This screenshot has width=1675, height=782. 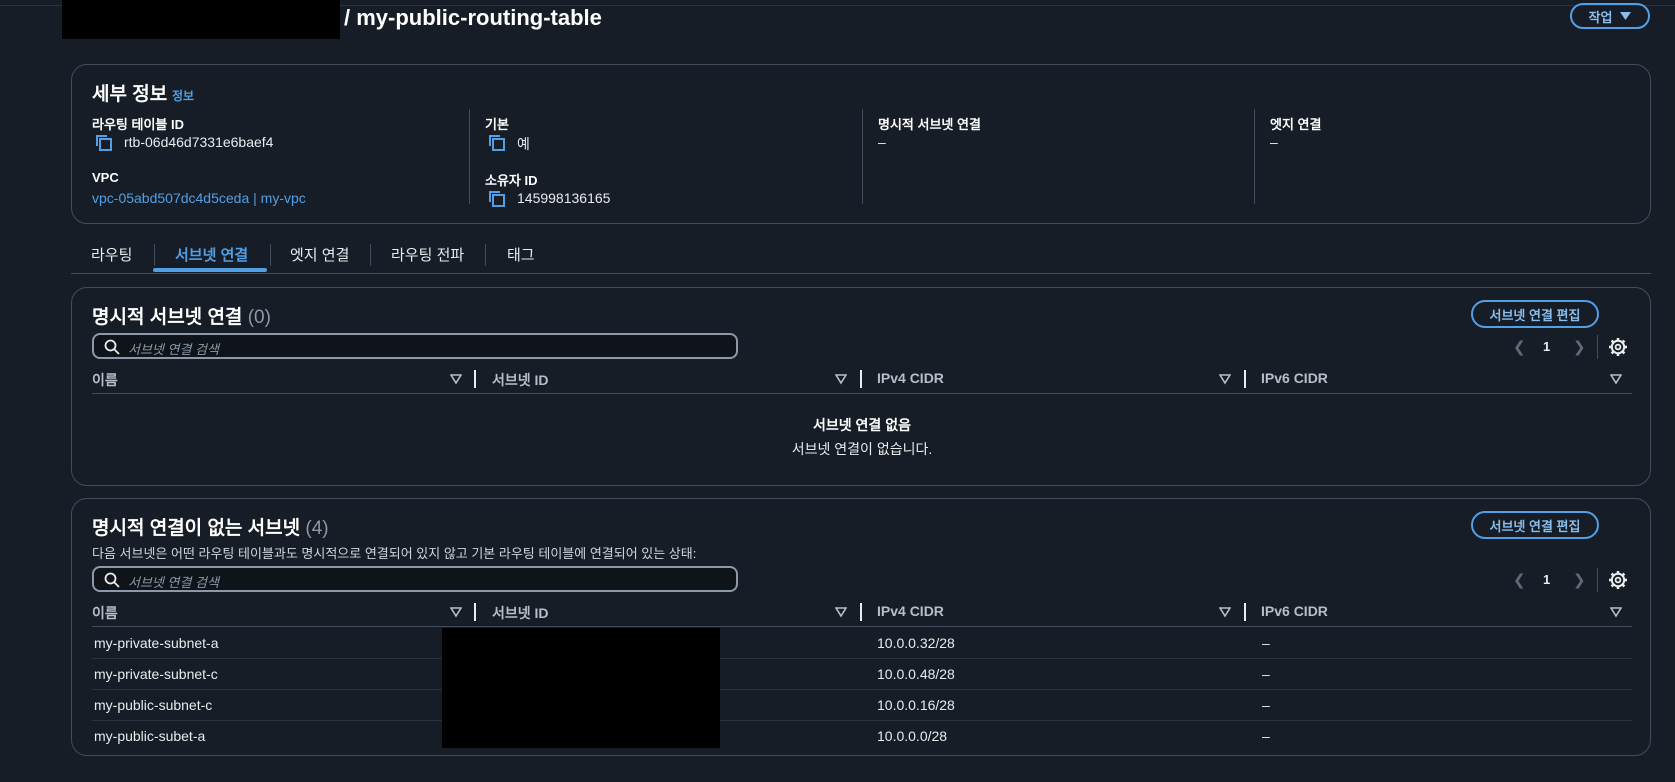 I want to click on owner-id-label: 소유자 ID, so click(x=511, y=180).